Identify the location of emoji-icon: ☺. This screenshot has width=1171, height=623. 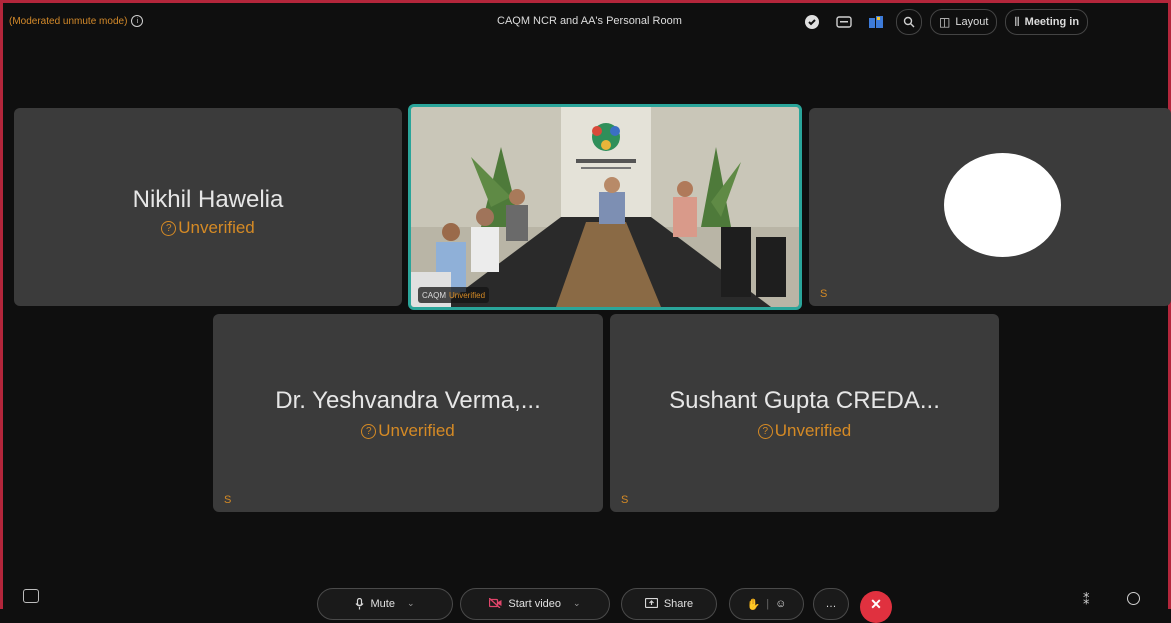
(781, 604).